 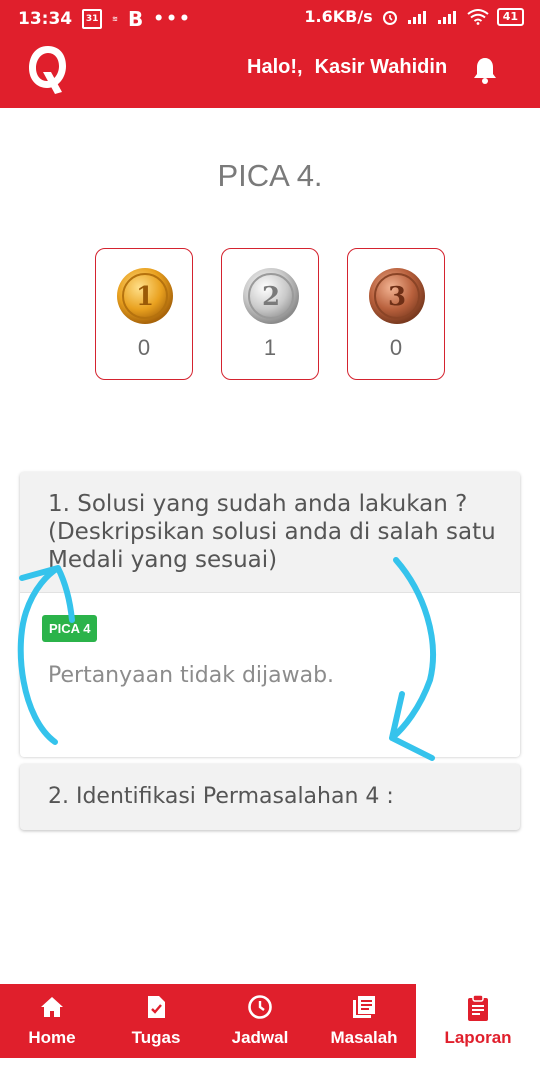 What do you see at coordinates (260, 1037) in the screenshot?
I see `nav-jadwal-label: Jadwal` at bounding box center [260, 1037].